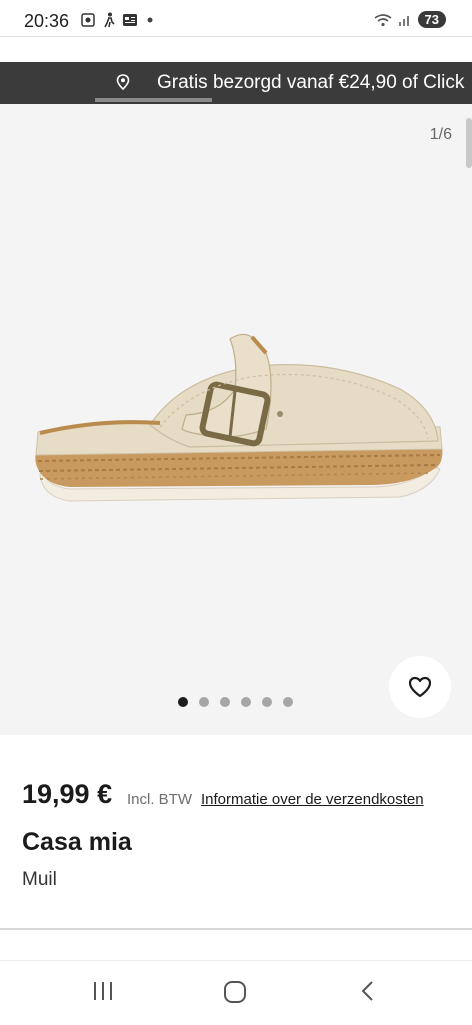 The height and width of the screenshot is (1025, 472). Describe the element at coordinates (160, 799) in the screenshot. I see `vat-label: Incl. BTW` at that location.